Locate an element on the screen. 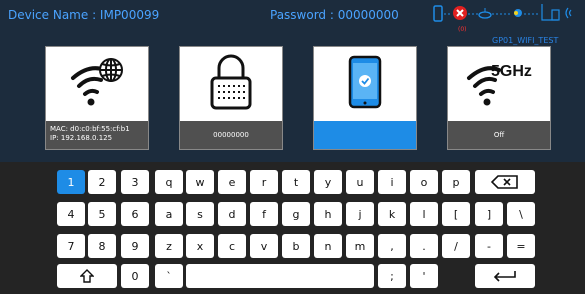  key-r2-10: k is located at coordinates (392, 214).